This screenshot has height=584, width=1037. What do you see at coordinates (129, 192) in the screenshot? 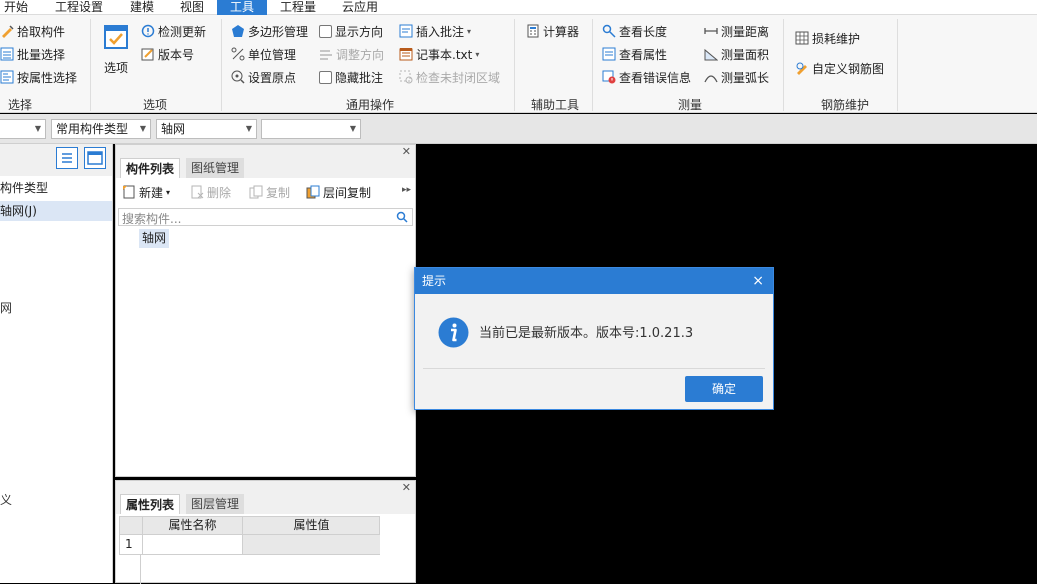
I see `new-icon` at bounding box center [129, 192].